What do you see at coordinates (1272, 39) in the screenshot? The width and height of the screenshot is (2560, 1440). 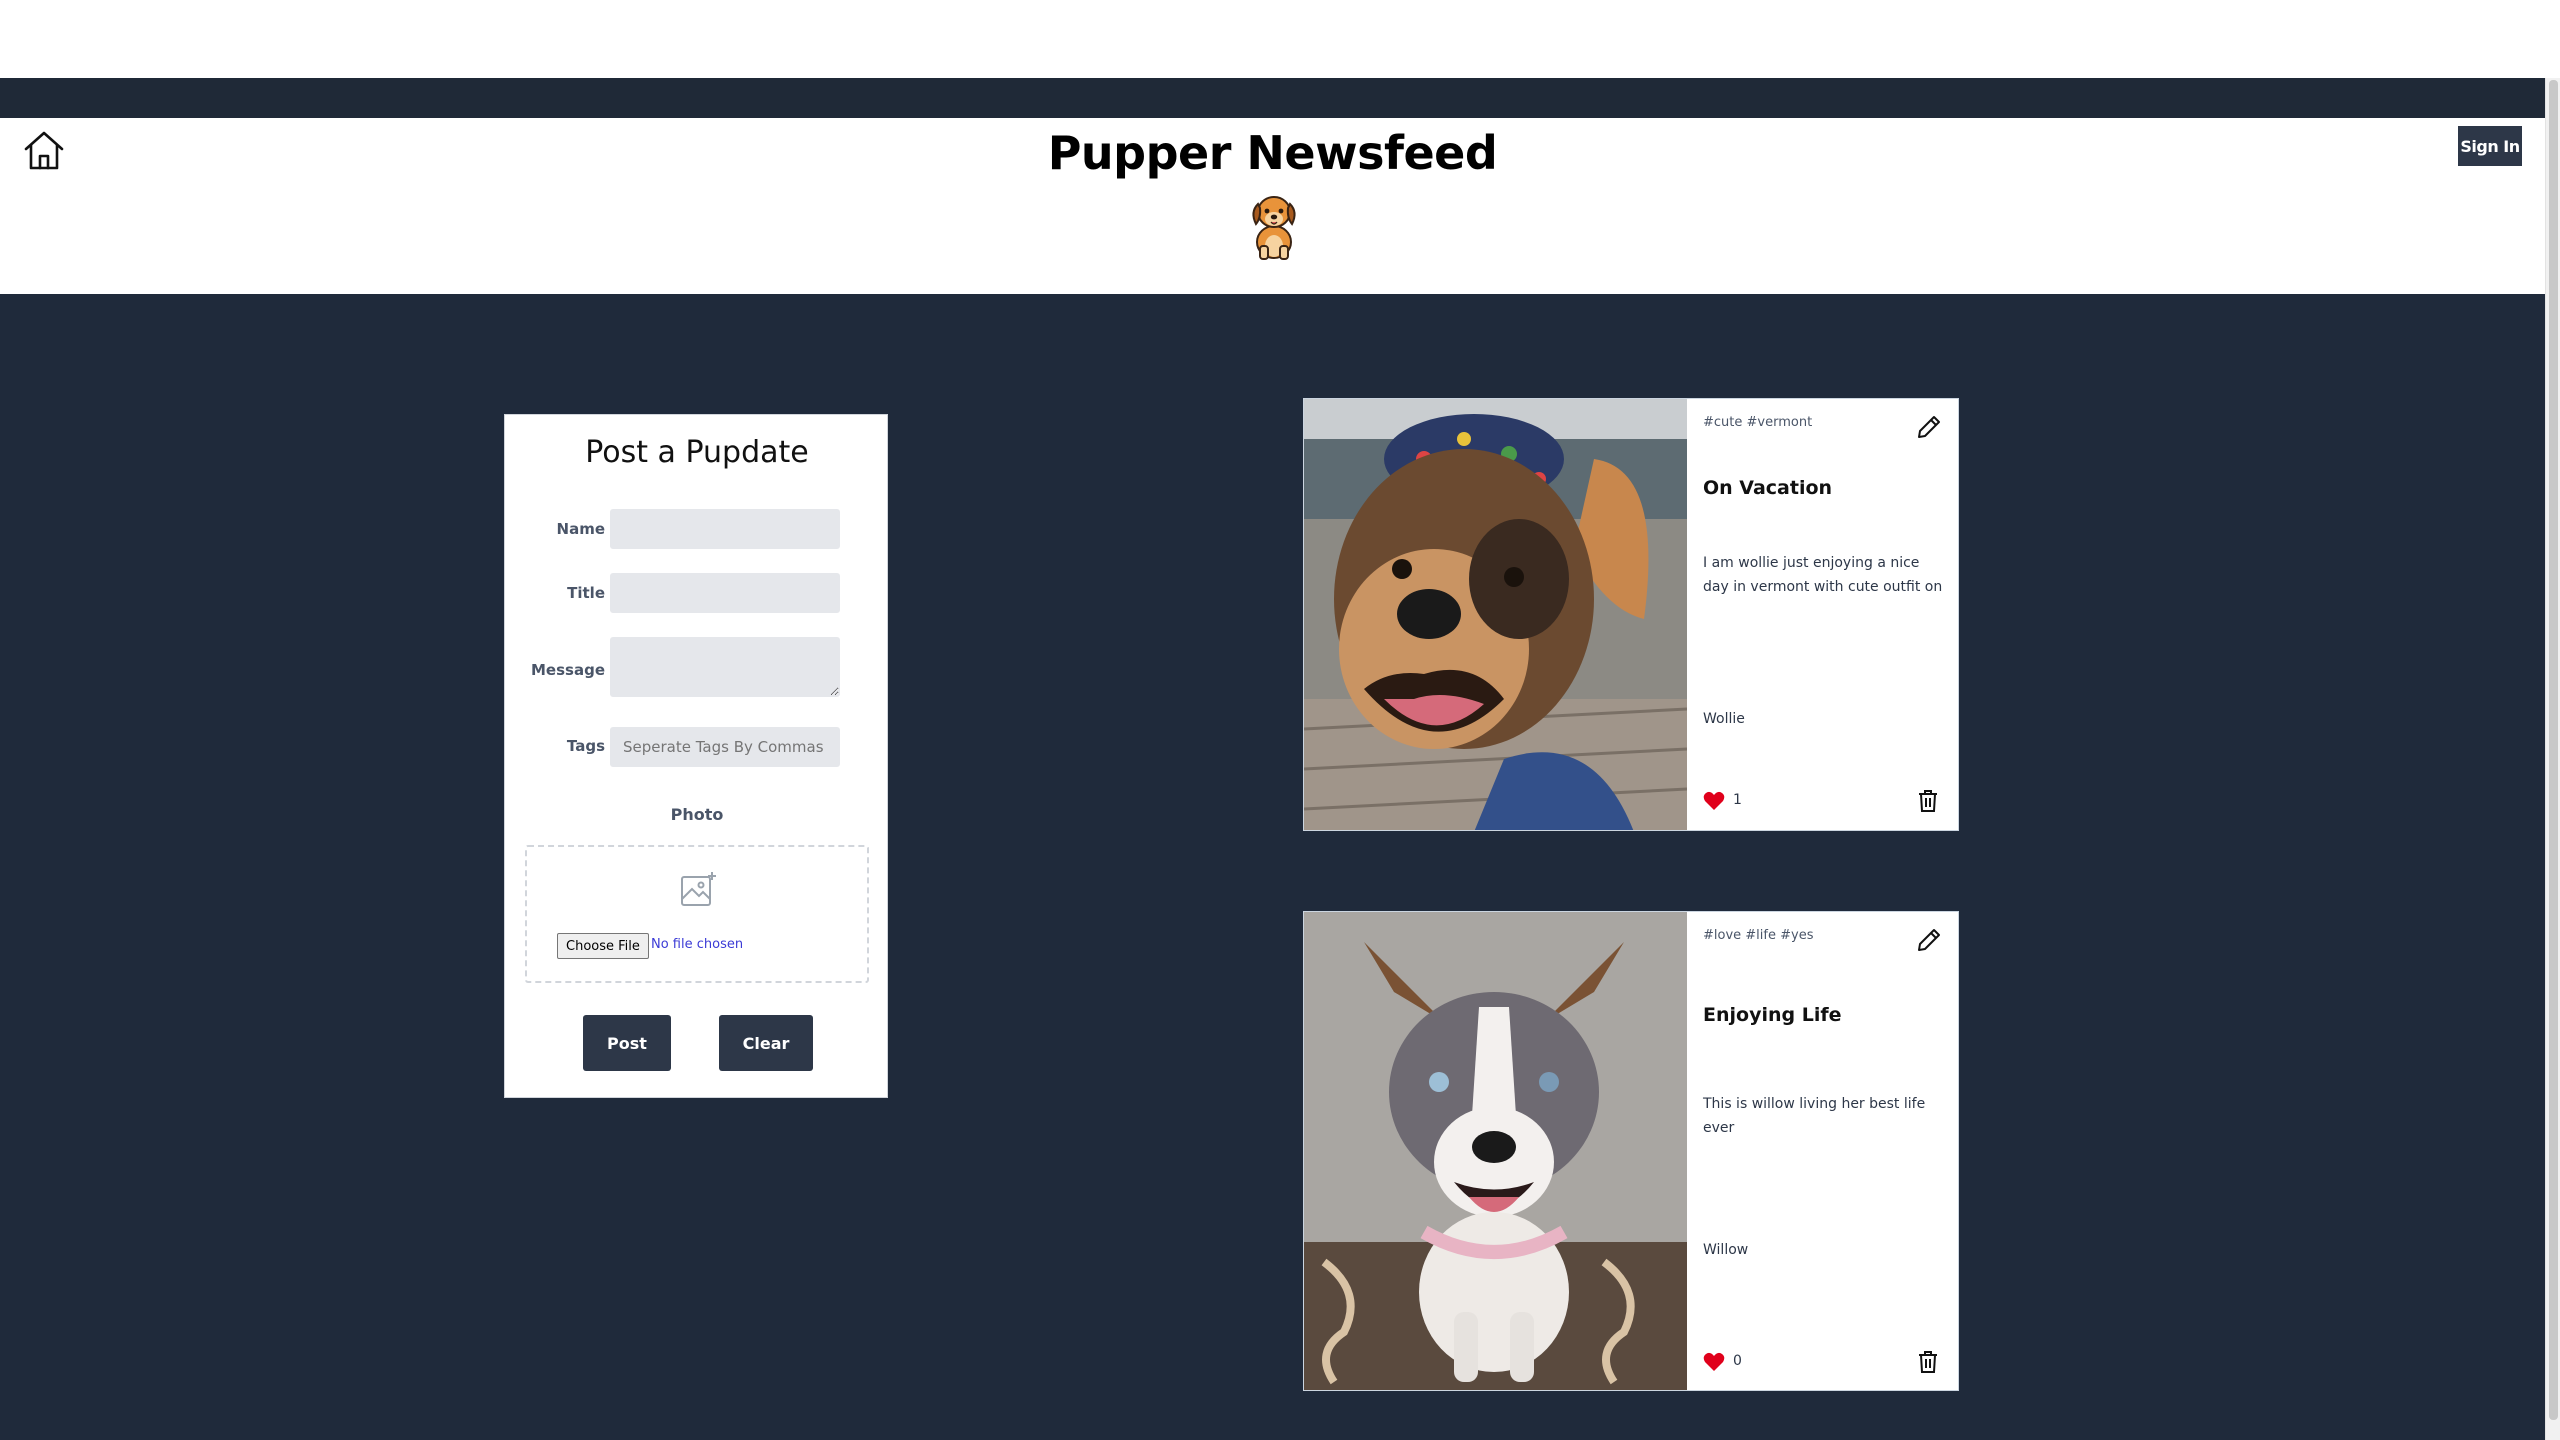 I see `browser-top-area` at bounding box center [1272, 39].